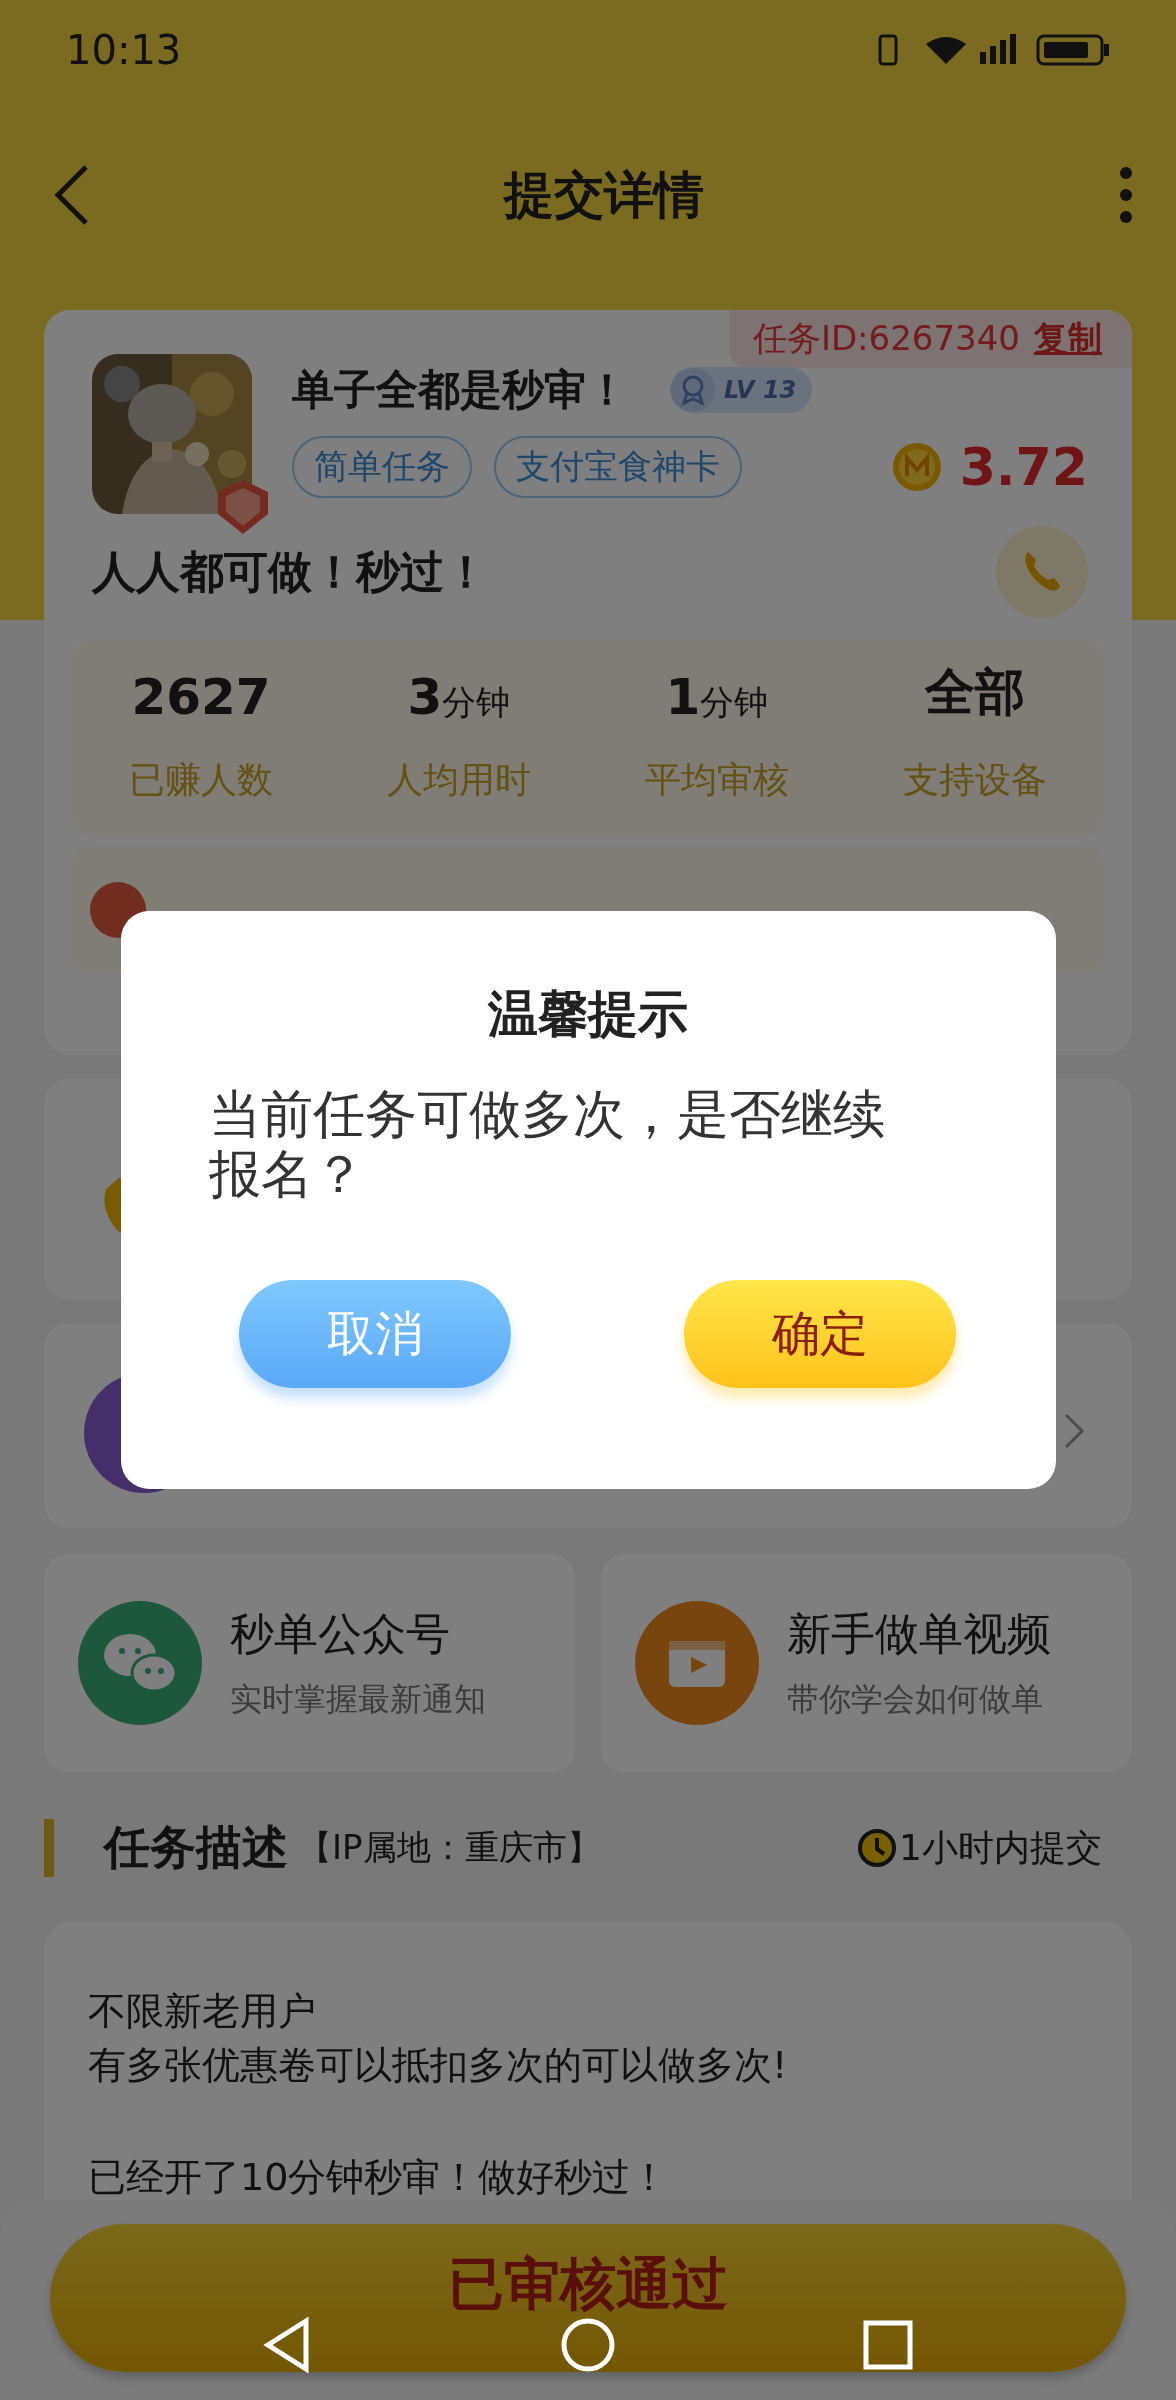 This screenshot has width=1176, height=2400. I want to click on stat-label: 已赚人数, so click(201, 780).